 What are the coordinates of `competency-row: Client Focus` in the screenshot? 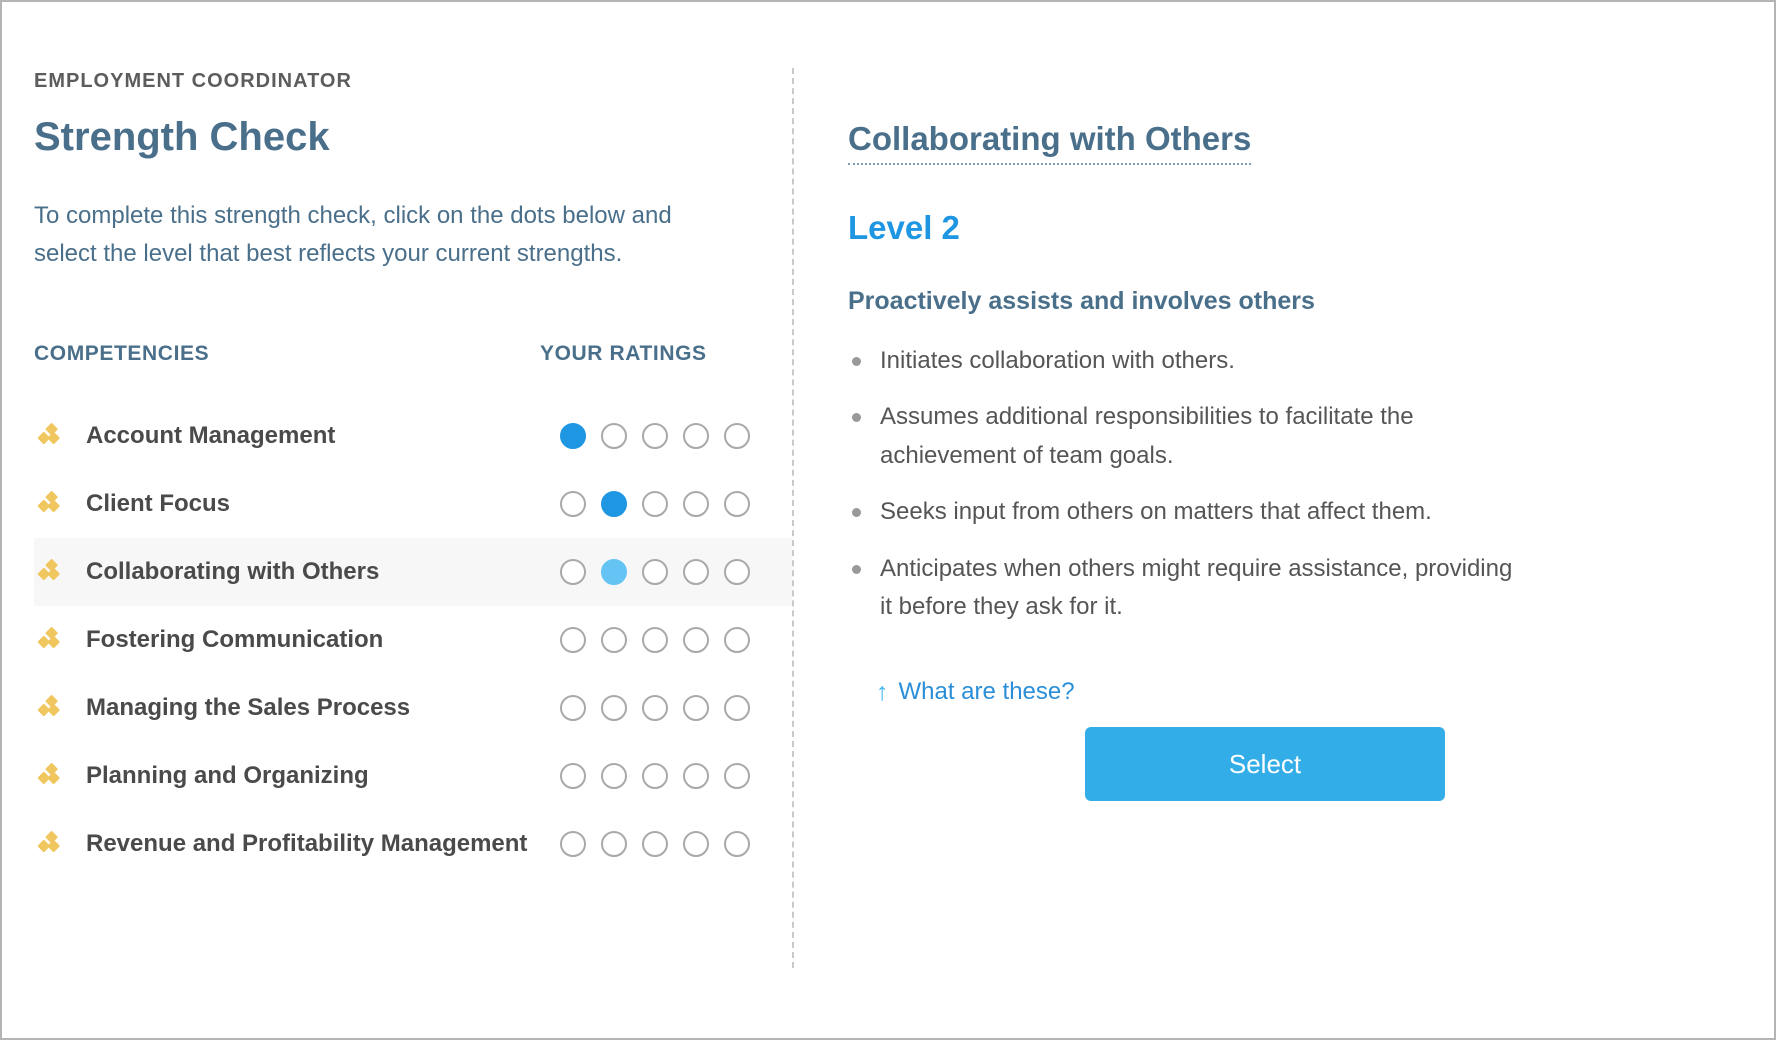 It's located at (413, 504).